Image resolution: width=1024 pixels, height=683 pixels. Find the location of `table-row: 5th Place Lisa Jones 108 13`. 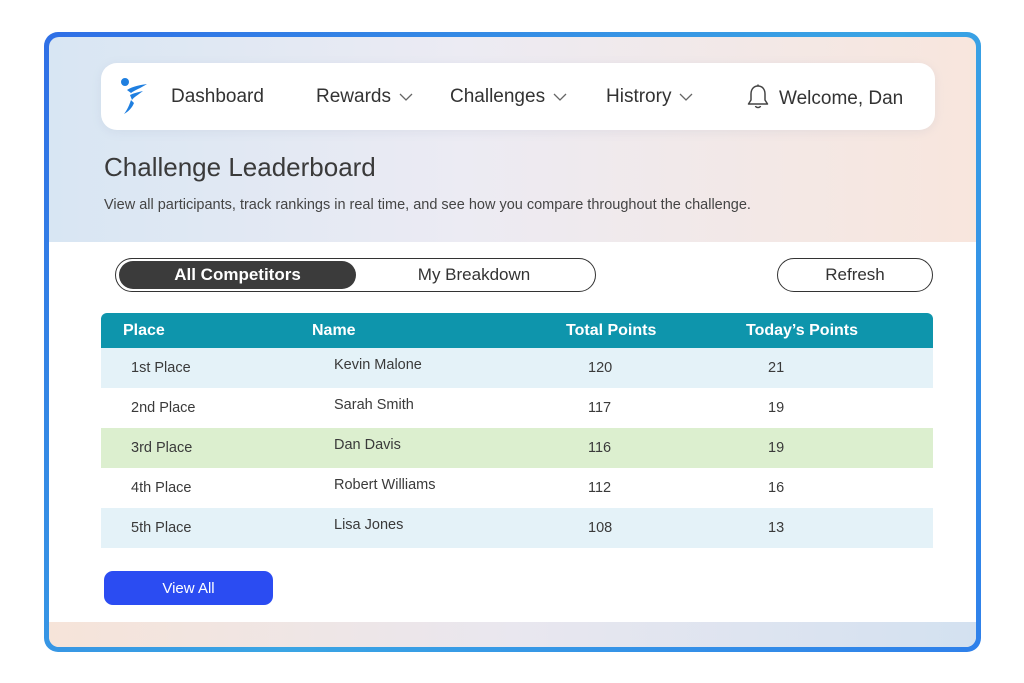

table-row: 5th Place Lisa Jones 108 13 is located at coordinates (517, 528).